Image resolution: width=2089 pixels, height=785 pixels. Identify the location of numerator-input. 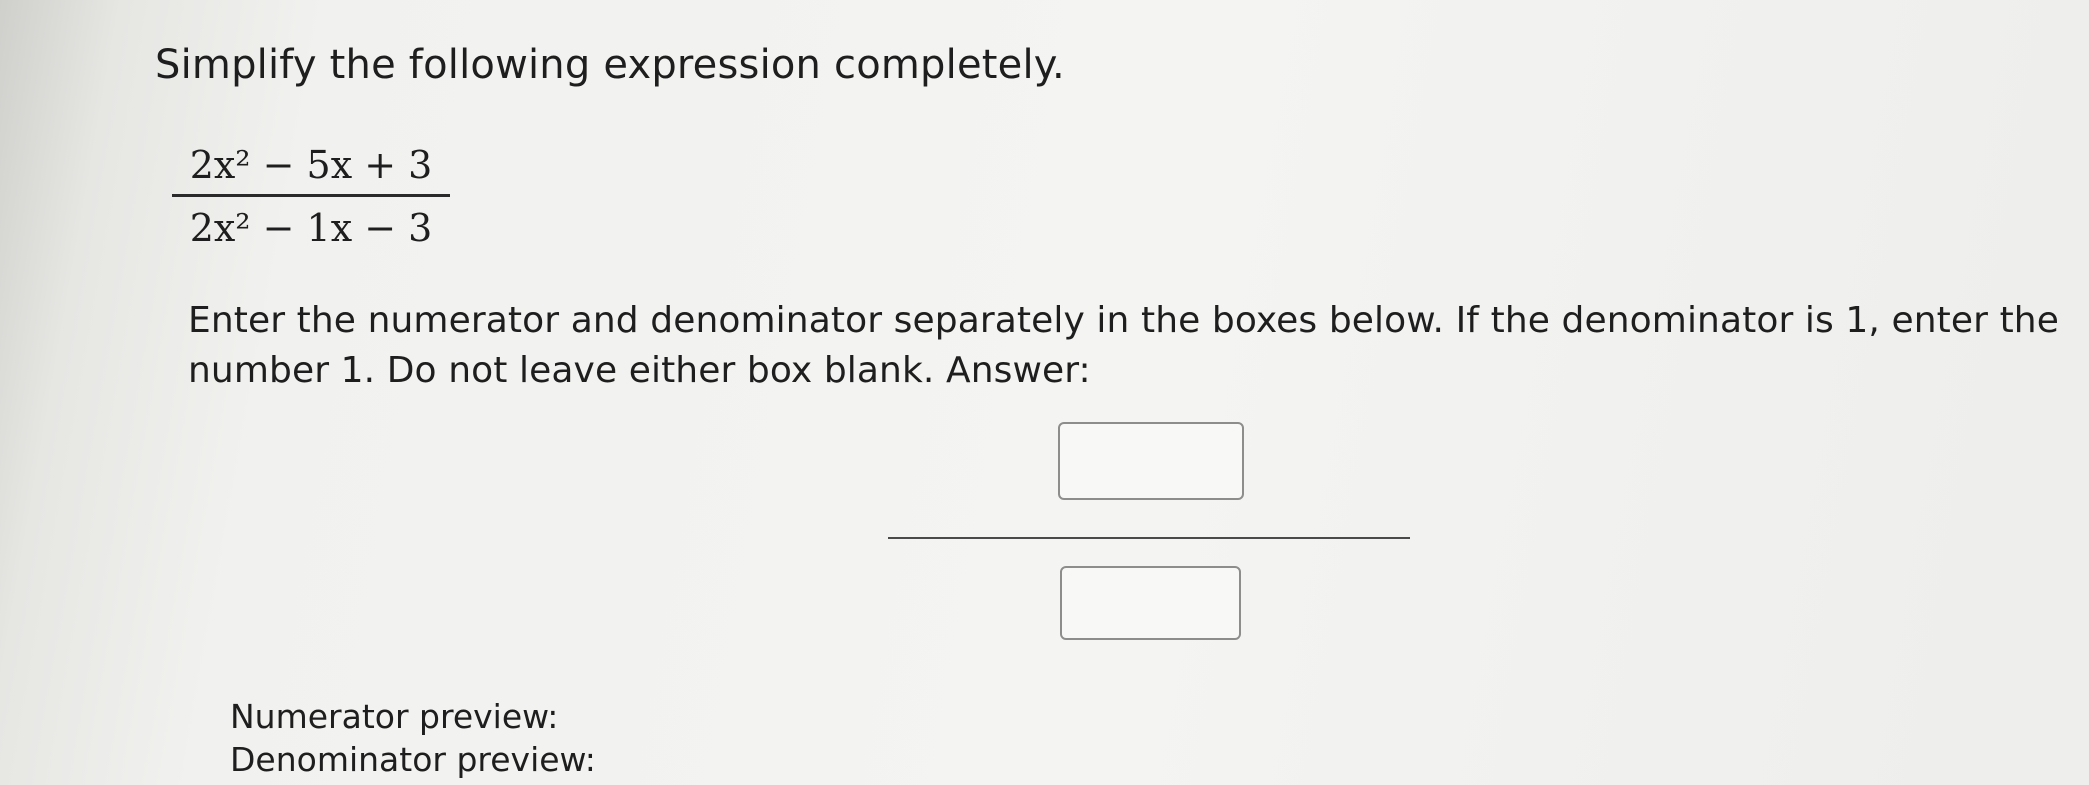
(1151, 461).